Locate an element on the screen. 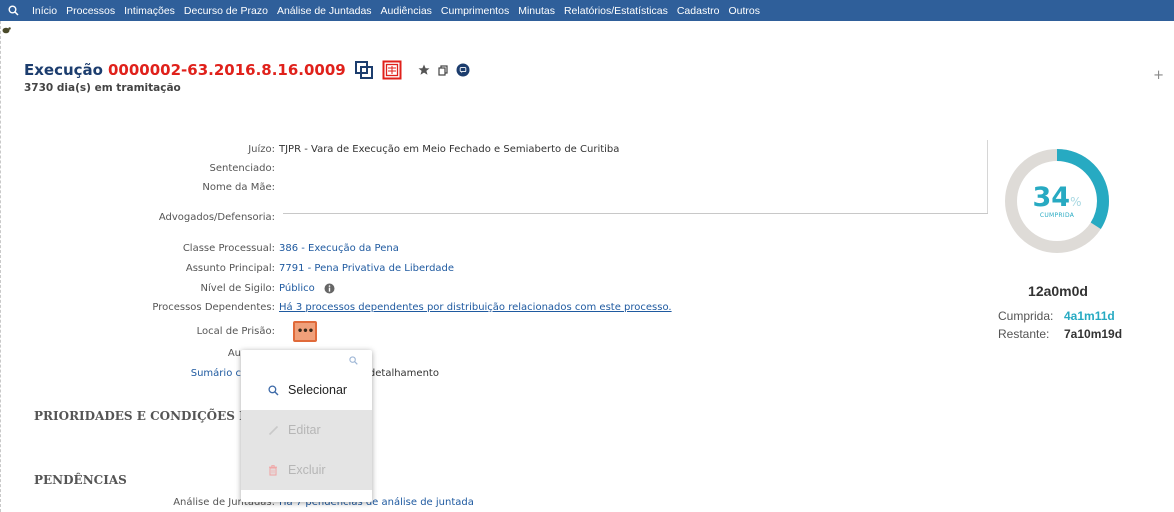  stat-restante: Restante: 7a10m19d is located at coordinates (1063, 334).